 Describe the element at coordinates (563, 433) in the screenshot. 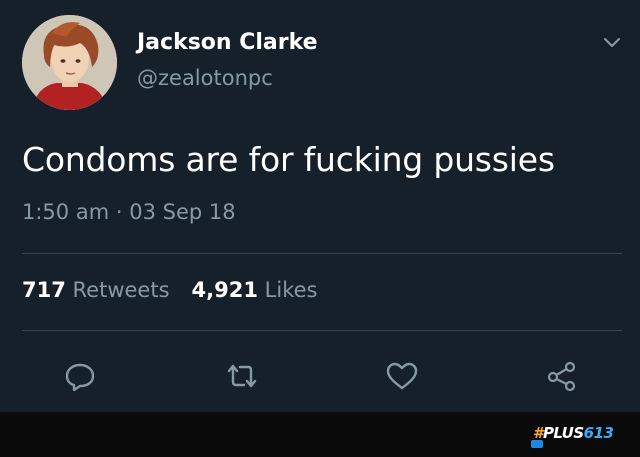

I see `watermark-word: PLUS` at that location.